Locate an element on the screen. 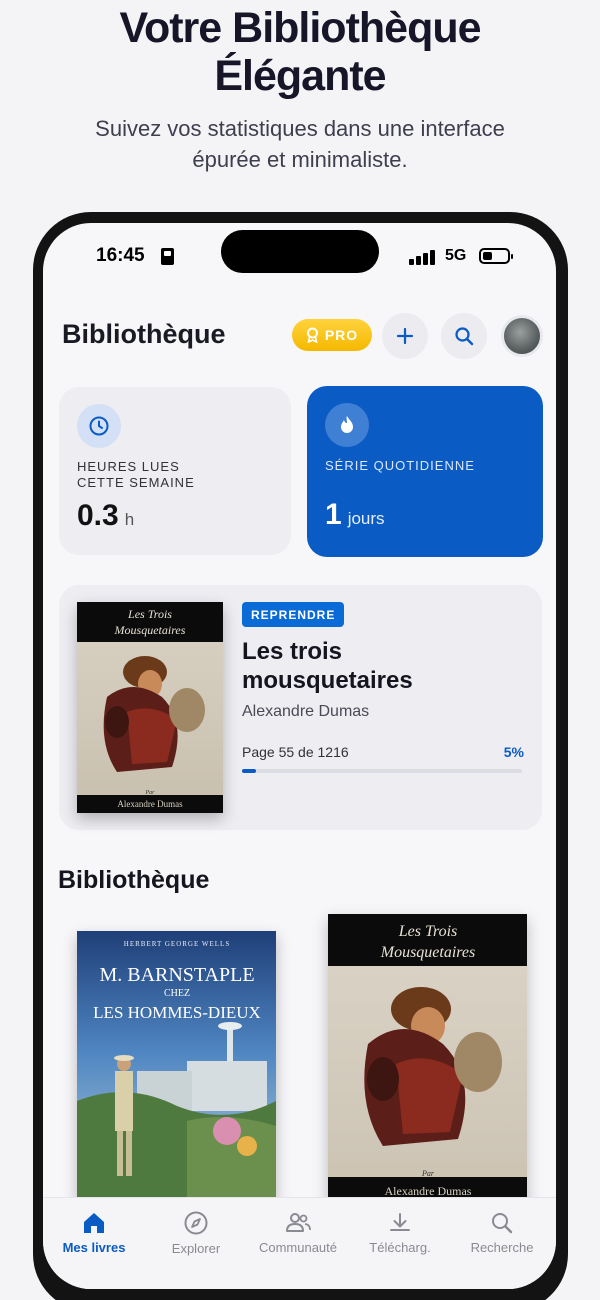 Image resolution: width=600 pixels, height=1300 pixels. hours-unit: h is located at coordinates (129, 519).